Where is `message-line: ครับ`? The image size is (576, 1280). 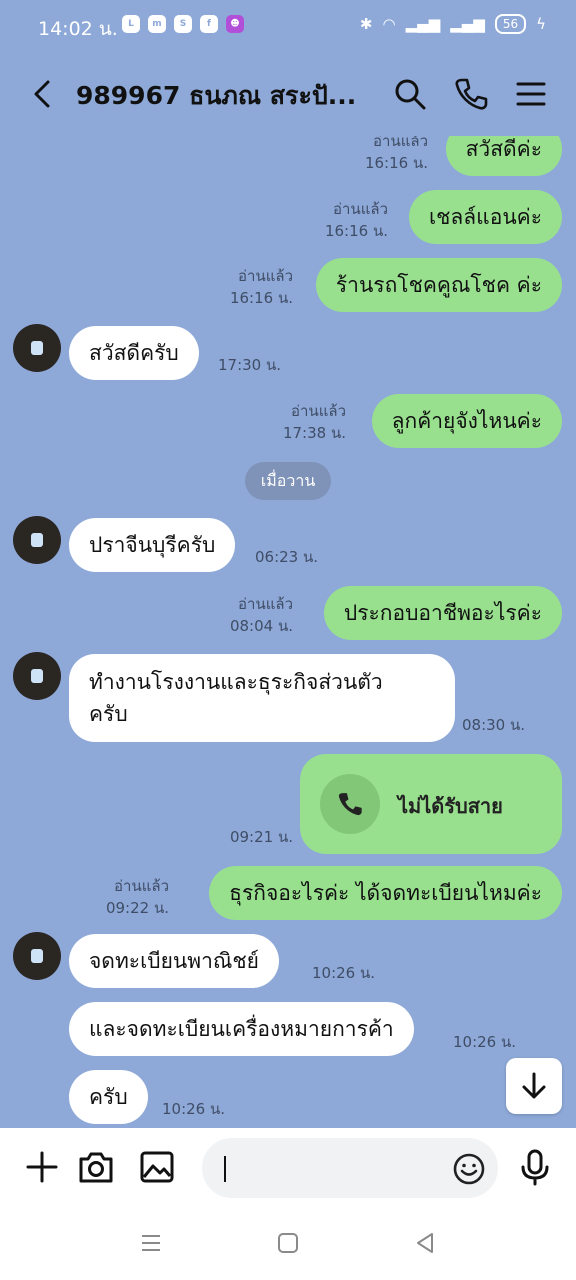 message-line: ครับ is located at coordinates (108, 714).